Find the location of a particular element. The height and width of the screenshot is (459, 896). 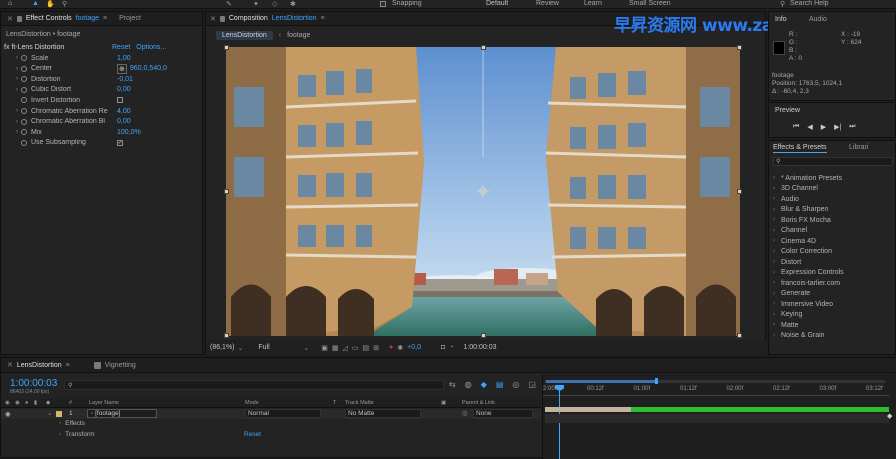

work-area-range is located at coordinates (601, 381).